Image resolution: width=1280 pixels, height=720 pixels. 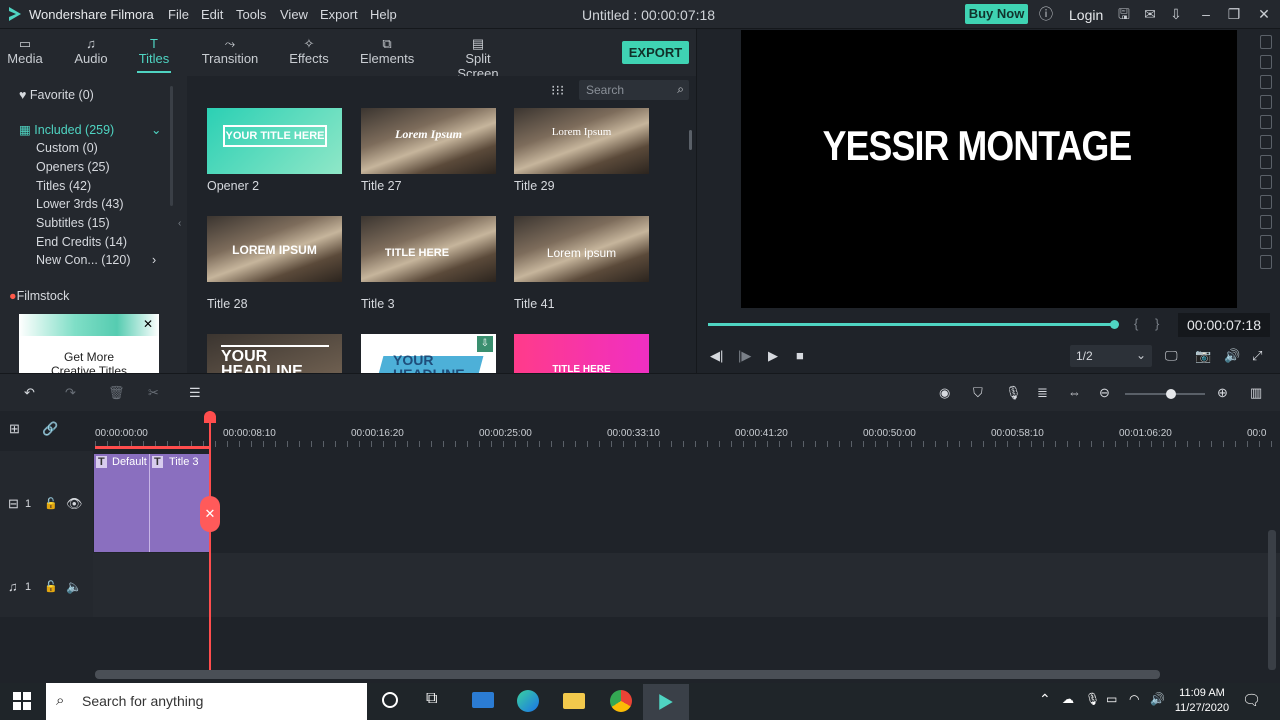 I want to click on chevron-right-icon: ›, so click(x=154, y=260).